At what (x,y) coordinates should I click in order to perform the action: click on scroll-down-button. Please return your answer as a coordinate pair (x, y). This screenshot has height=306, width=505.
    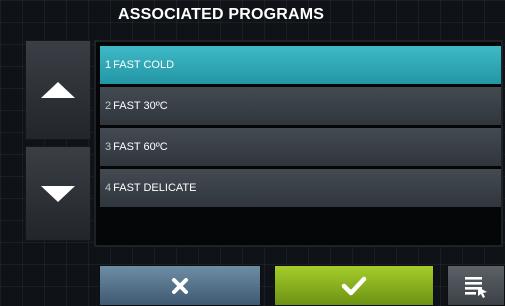
    Looking at the image, I should click on (58, 193).